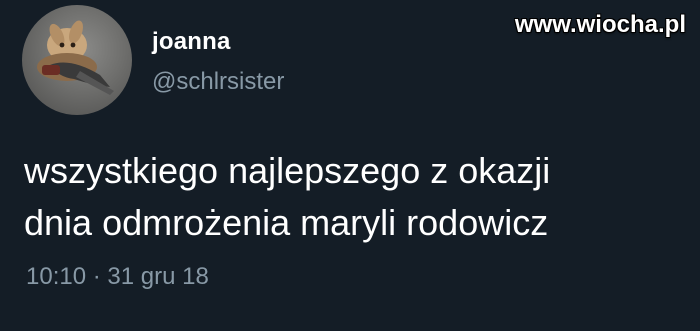 The image size is (700, 331). I want to click on avatar, so click(77, 60).